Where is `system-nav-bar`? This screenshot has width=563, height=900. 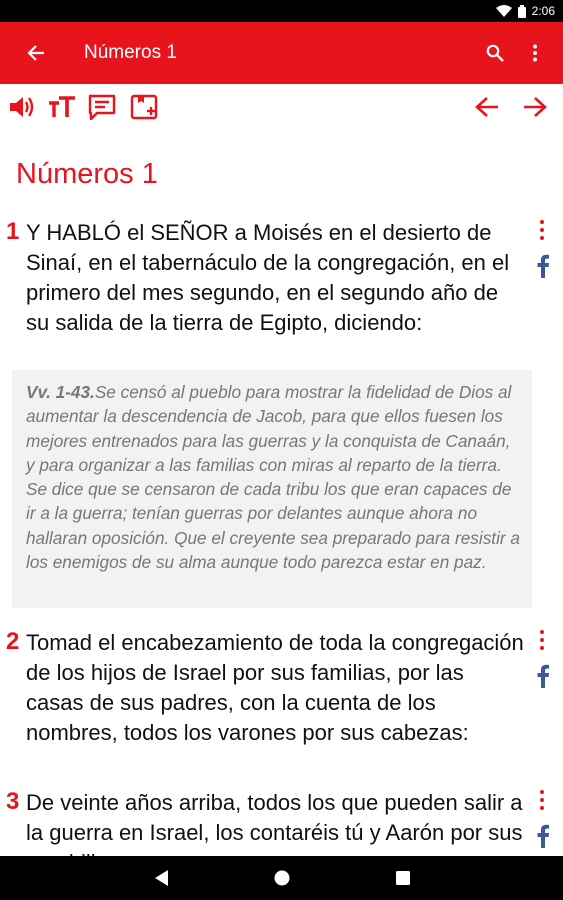
system-nav-bar is located at coordinates (281, 878).